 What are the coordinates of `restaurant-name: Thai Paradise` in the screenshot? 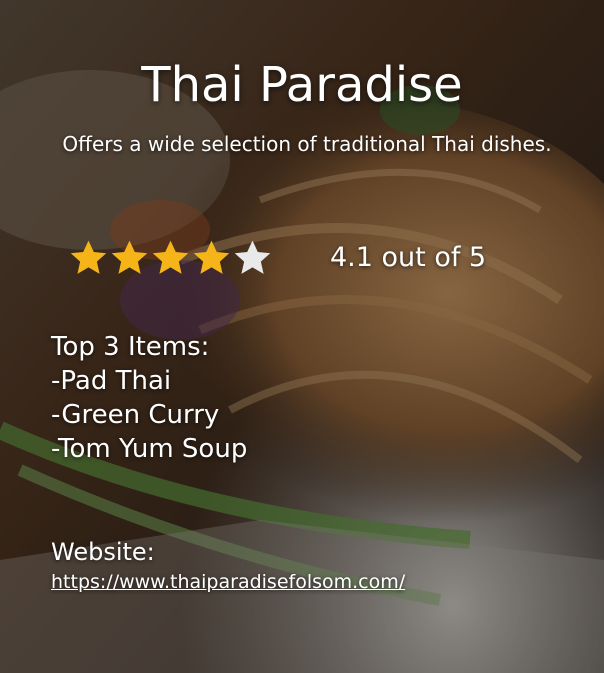 It's located at (302, 85).